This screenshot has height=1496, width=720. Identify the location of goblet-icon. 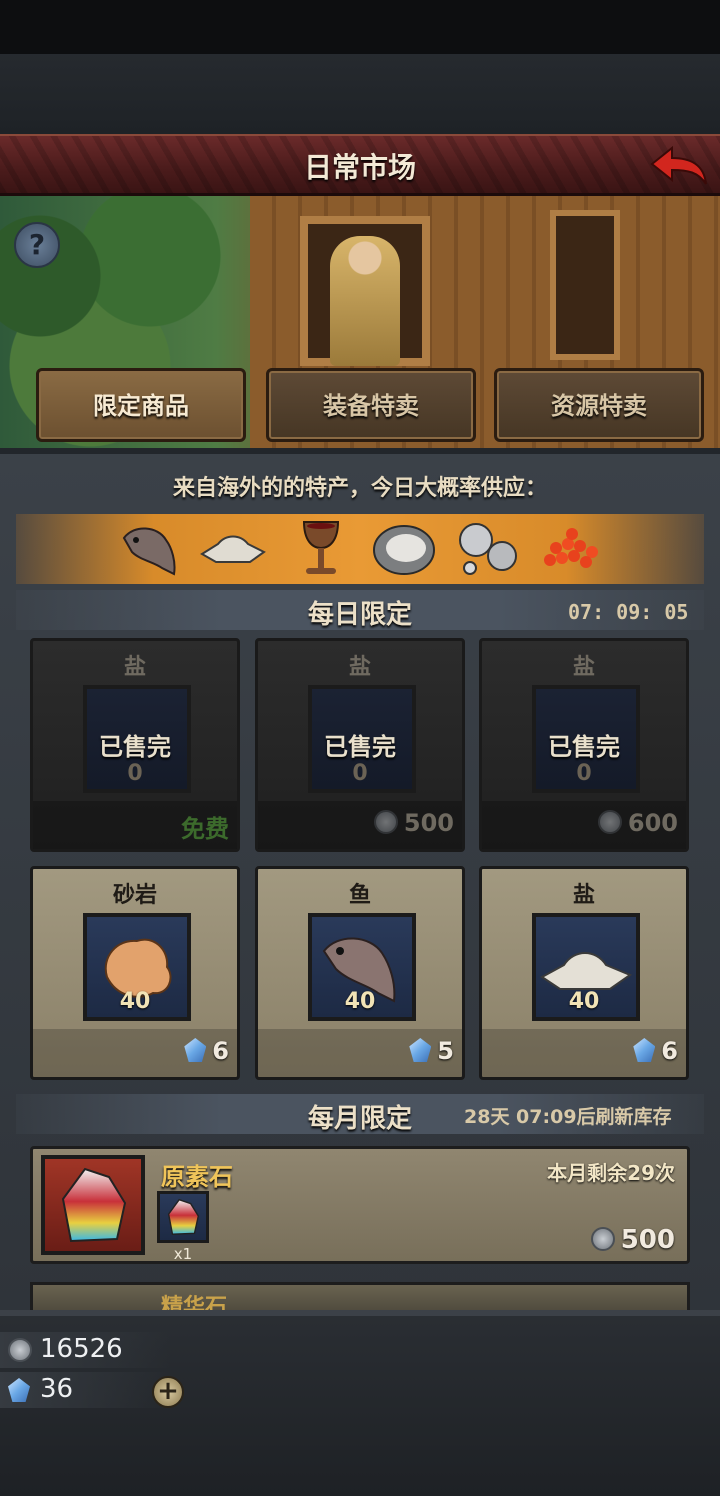
(321, 547).